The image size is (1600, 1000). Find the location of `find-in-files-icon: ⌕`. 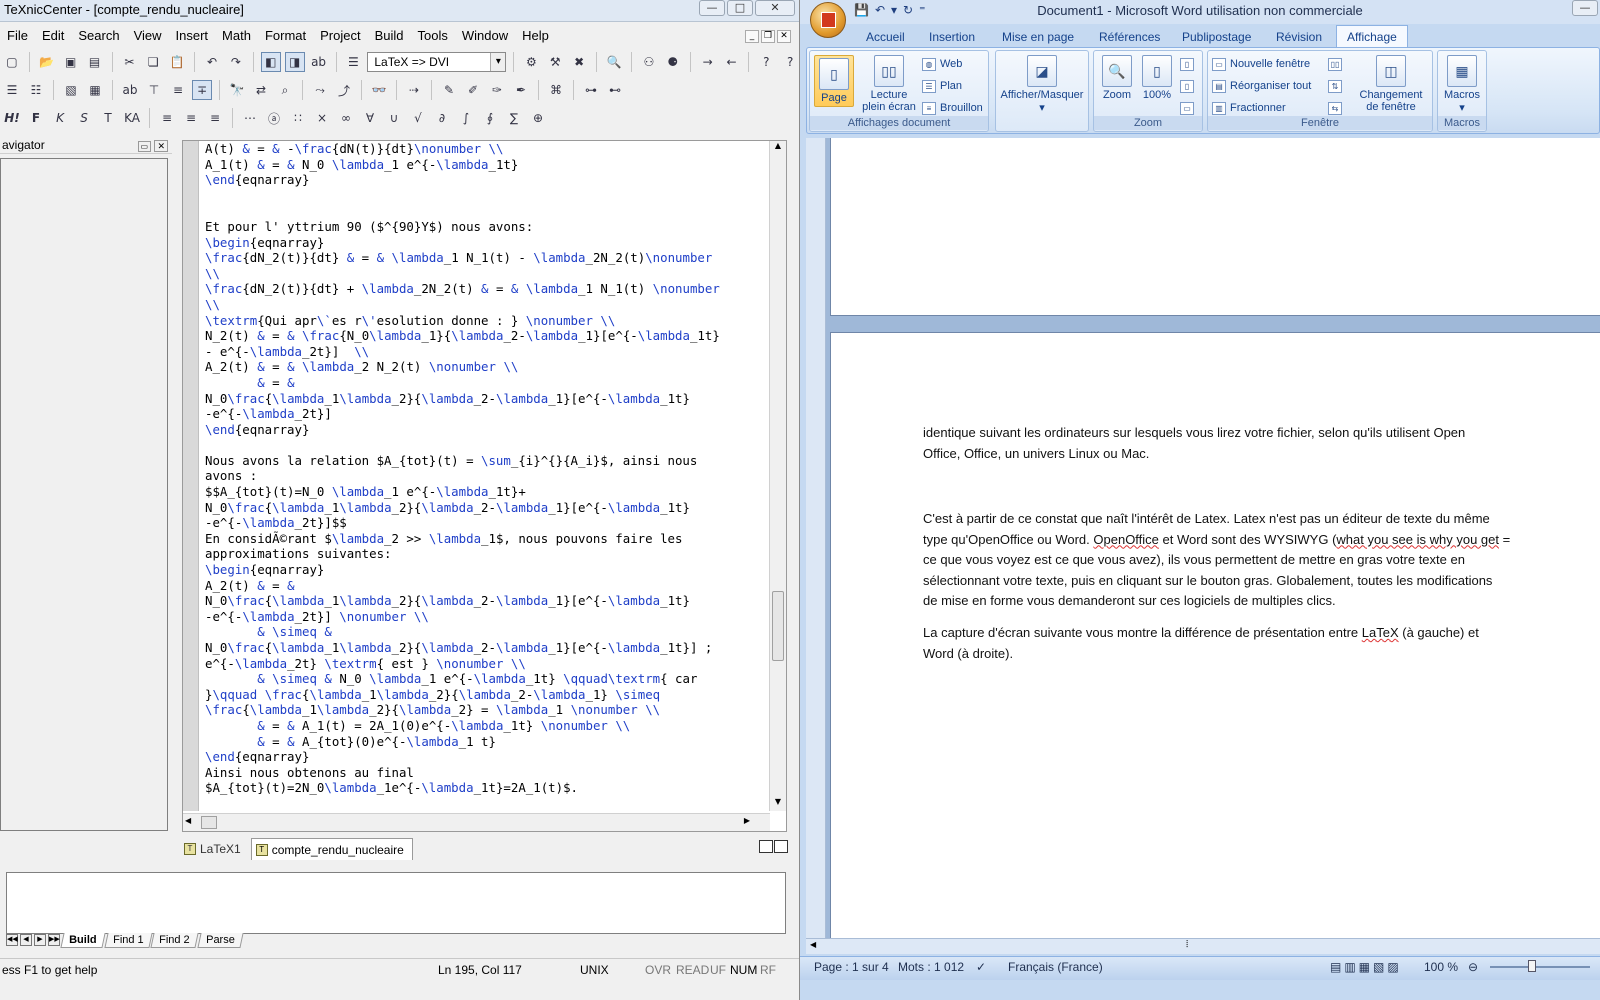

find-in-files-icon: ⌕ is located at coordinates (285, 90).